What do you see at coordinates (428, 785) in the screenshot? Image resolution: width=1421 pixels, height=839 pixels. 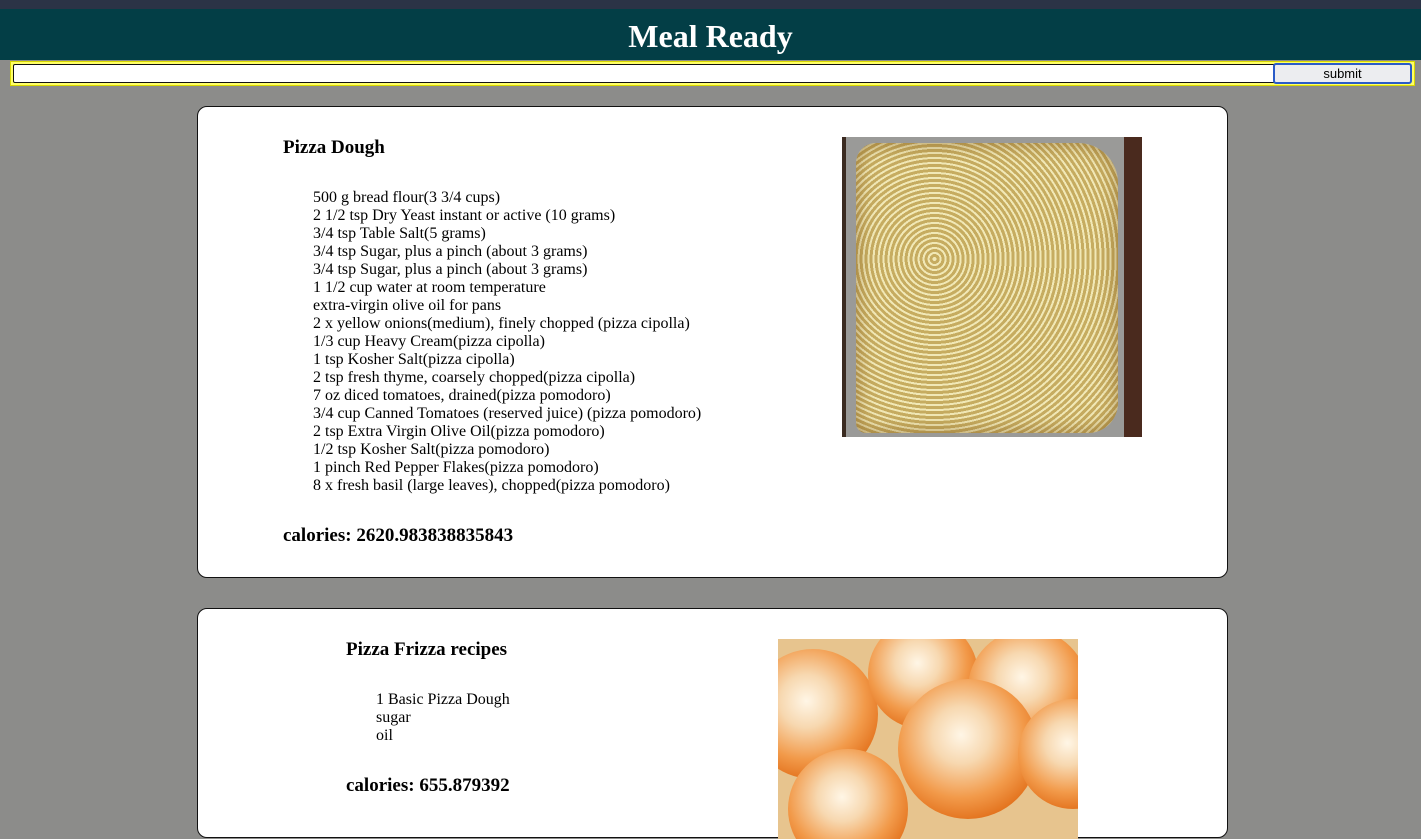 I see `recipe-calories: calories: 655.879392` at bounding box center [428, 785].